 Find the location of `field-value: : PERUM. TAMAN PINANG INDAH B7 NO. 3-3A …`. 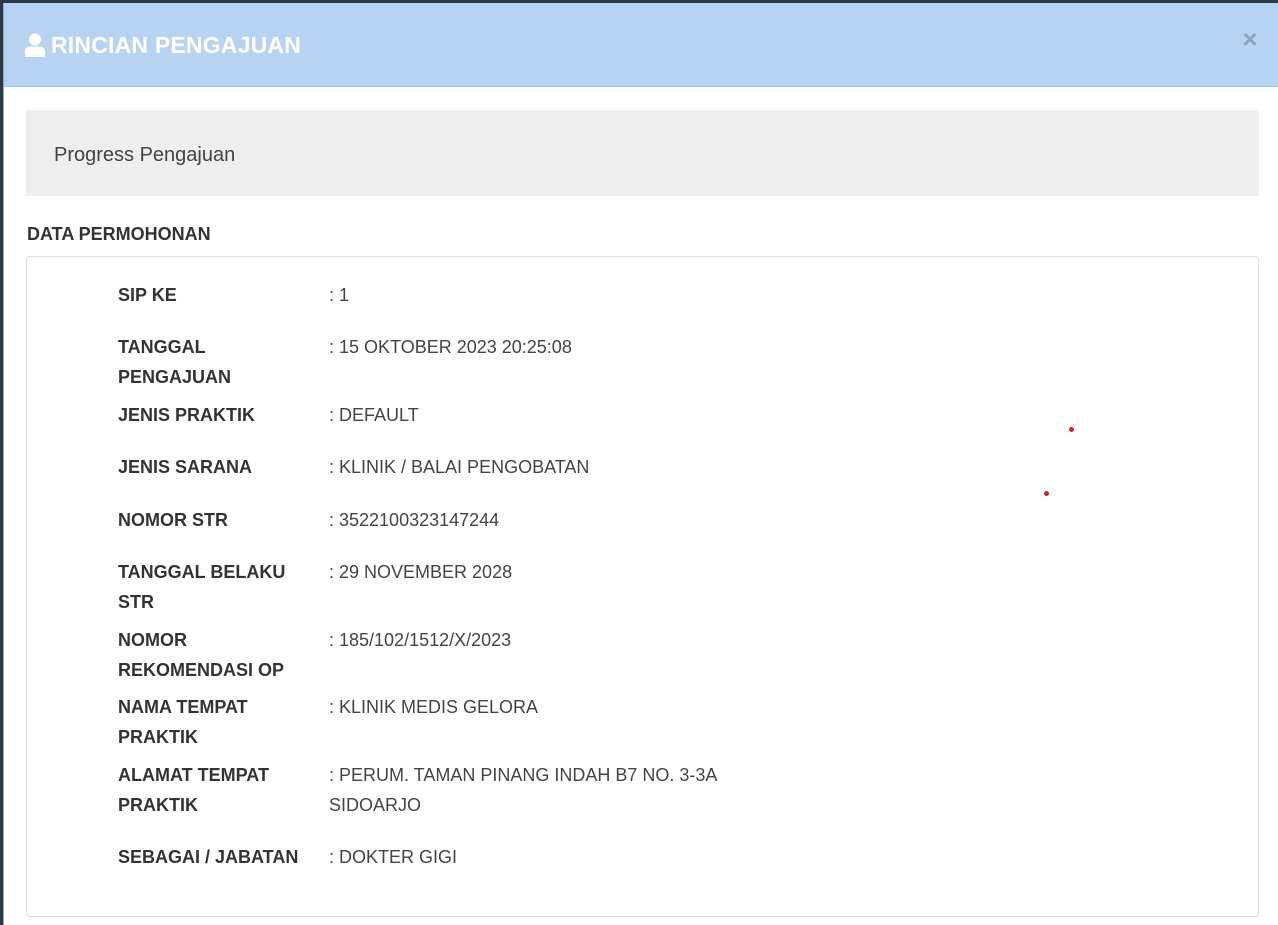

field-value: : PERUM. TAMAN PINANG INDAH B7 NO. 3-3A … is located at coordinates (523, 790).